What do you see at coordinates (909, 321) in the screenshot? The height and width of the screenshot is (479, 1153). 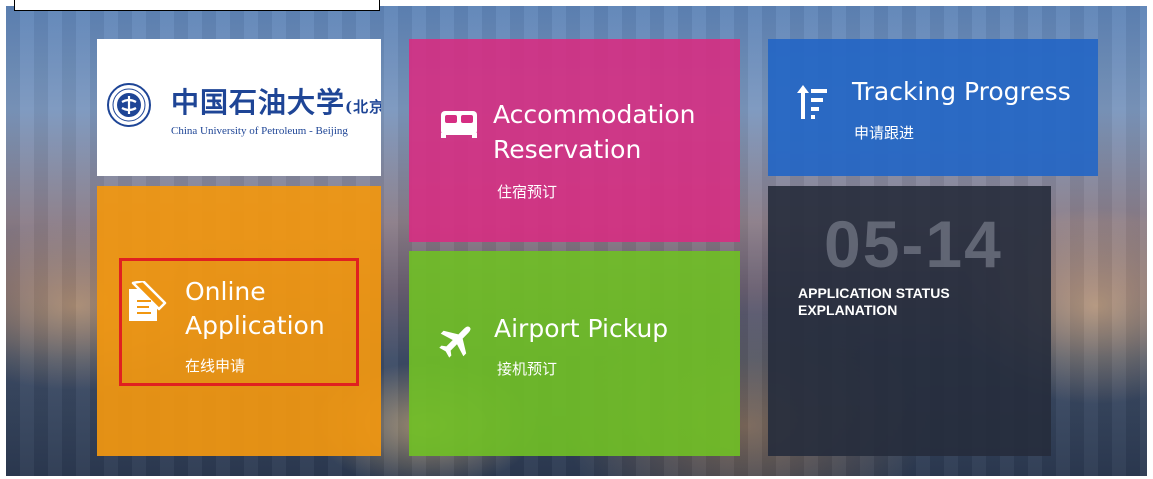 I see `application-status-tile: 05-14 APPLICATION STATUS EXPLANATION` at bounding box center [909, 321].